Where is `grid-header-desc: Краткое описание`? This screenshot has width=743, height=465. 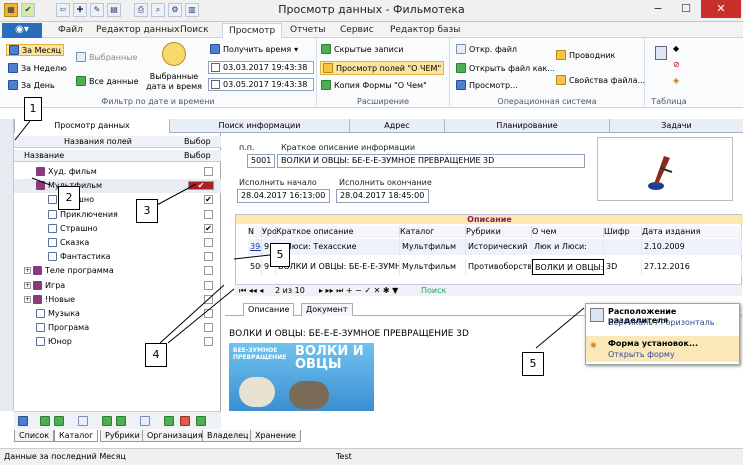
grid-header-desc: Краткое описание is located at coordinates (338, 232).